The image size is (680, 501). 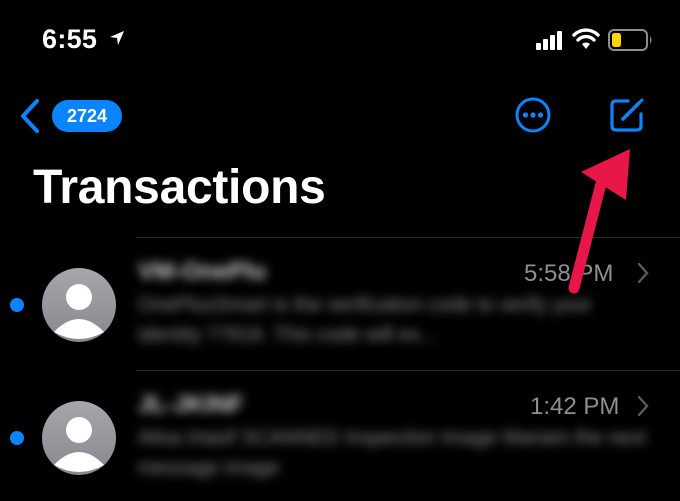 What do you see at coordinates (569, 273) in the screenshot?
I see `message-time: 5:58 PM` at bounding box center [569, 273].